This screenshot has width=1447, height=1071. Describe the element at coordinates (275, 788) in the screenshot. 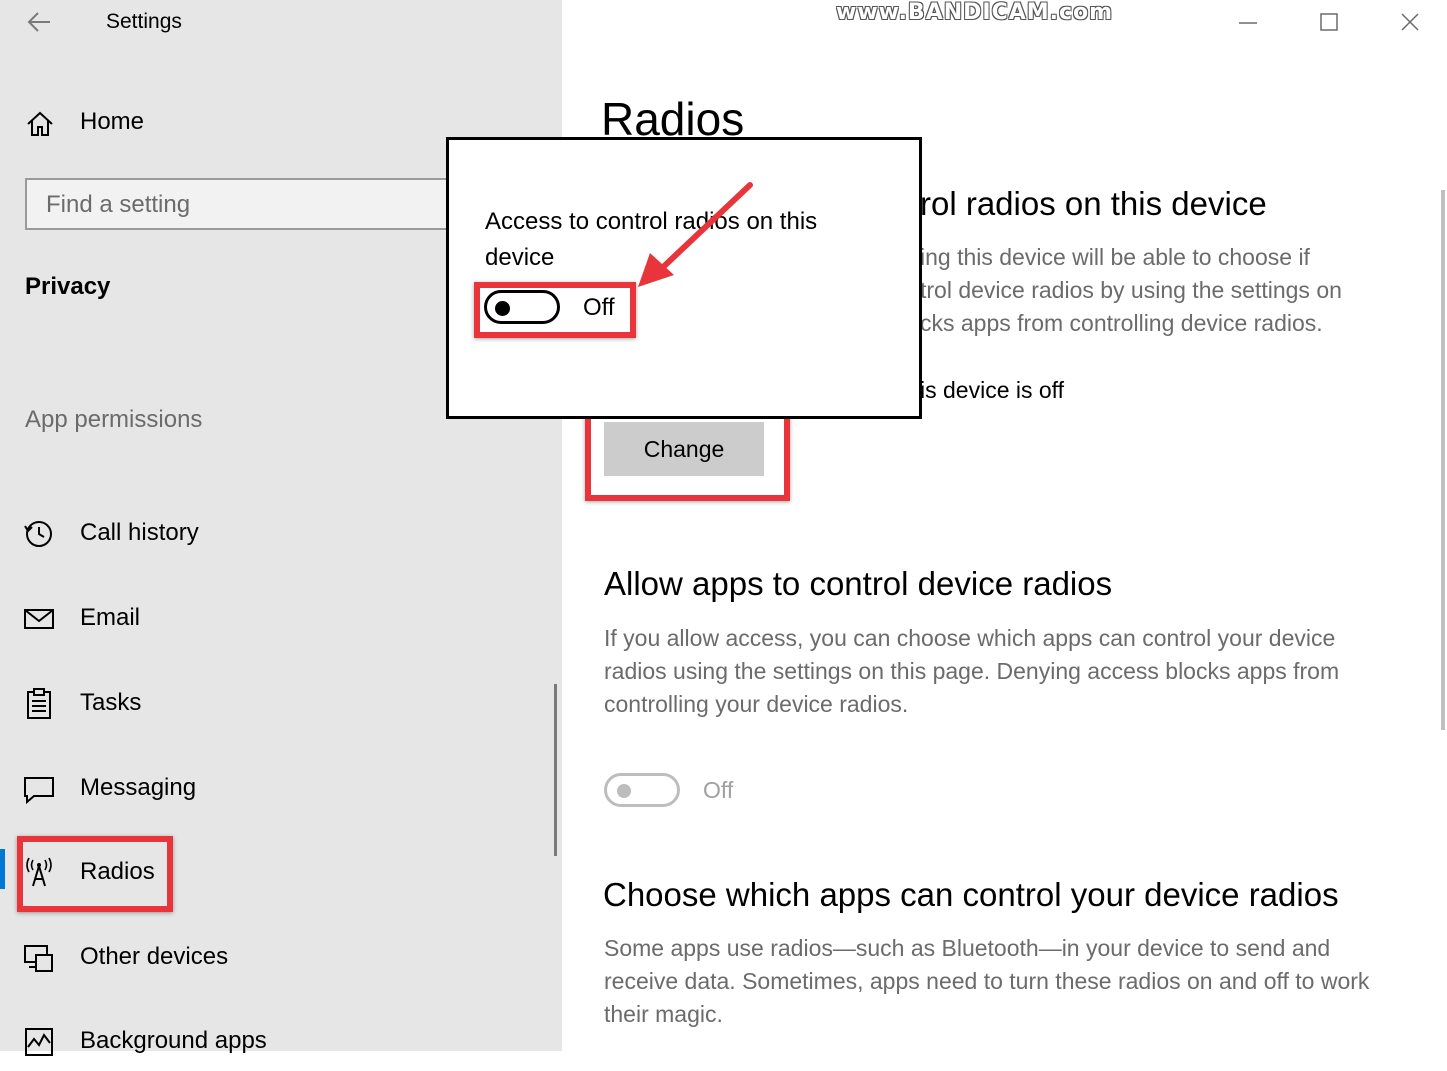

I see `sidebar-item-messaging: Messaging` at that location.